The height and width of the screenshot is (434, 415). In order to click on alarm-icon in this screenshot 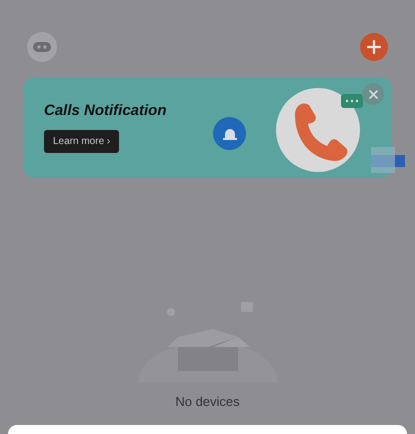, I will do `click(229, 133)`.